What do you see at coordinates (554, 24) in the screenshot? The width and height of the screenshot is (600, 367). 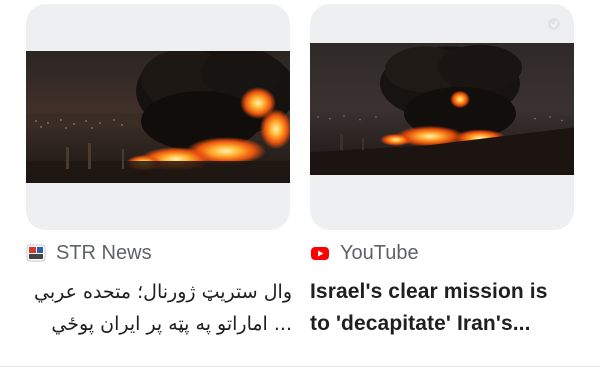 I see `corner-indicator-icon` at bounding box center [554, 24].